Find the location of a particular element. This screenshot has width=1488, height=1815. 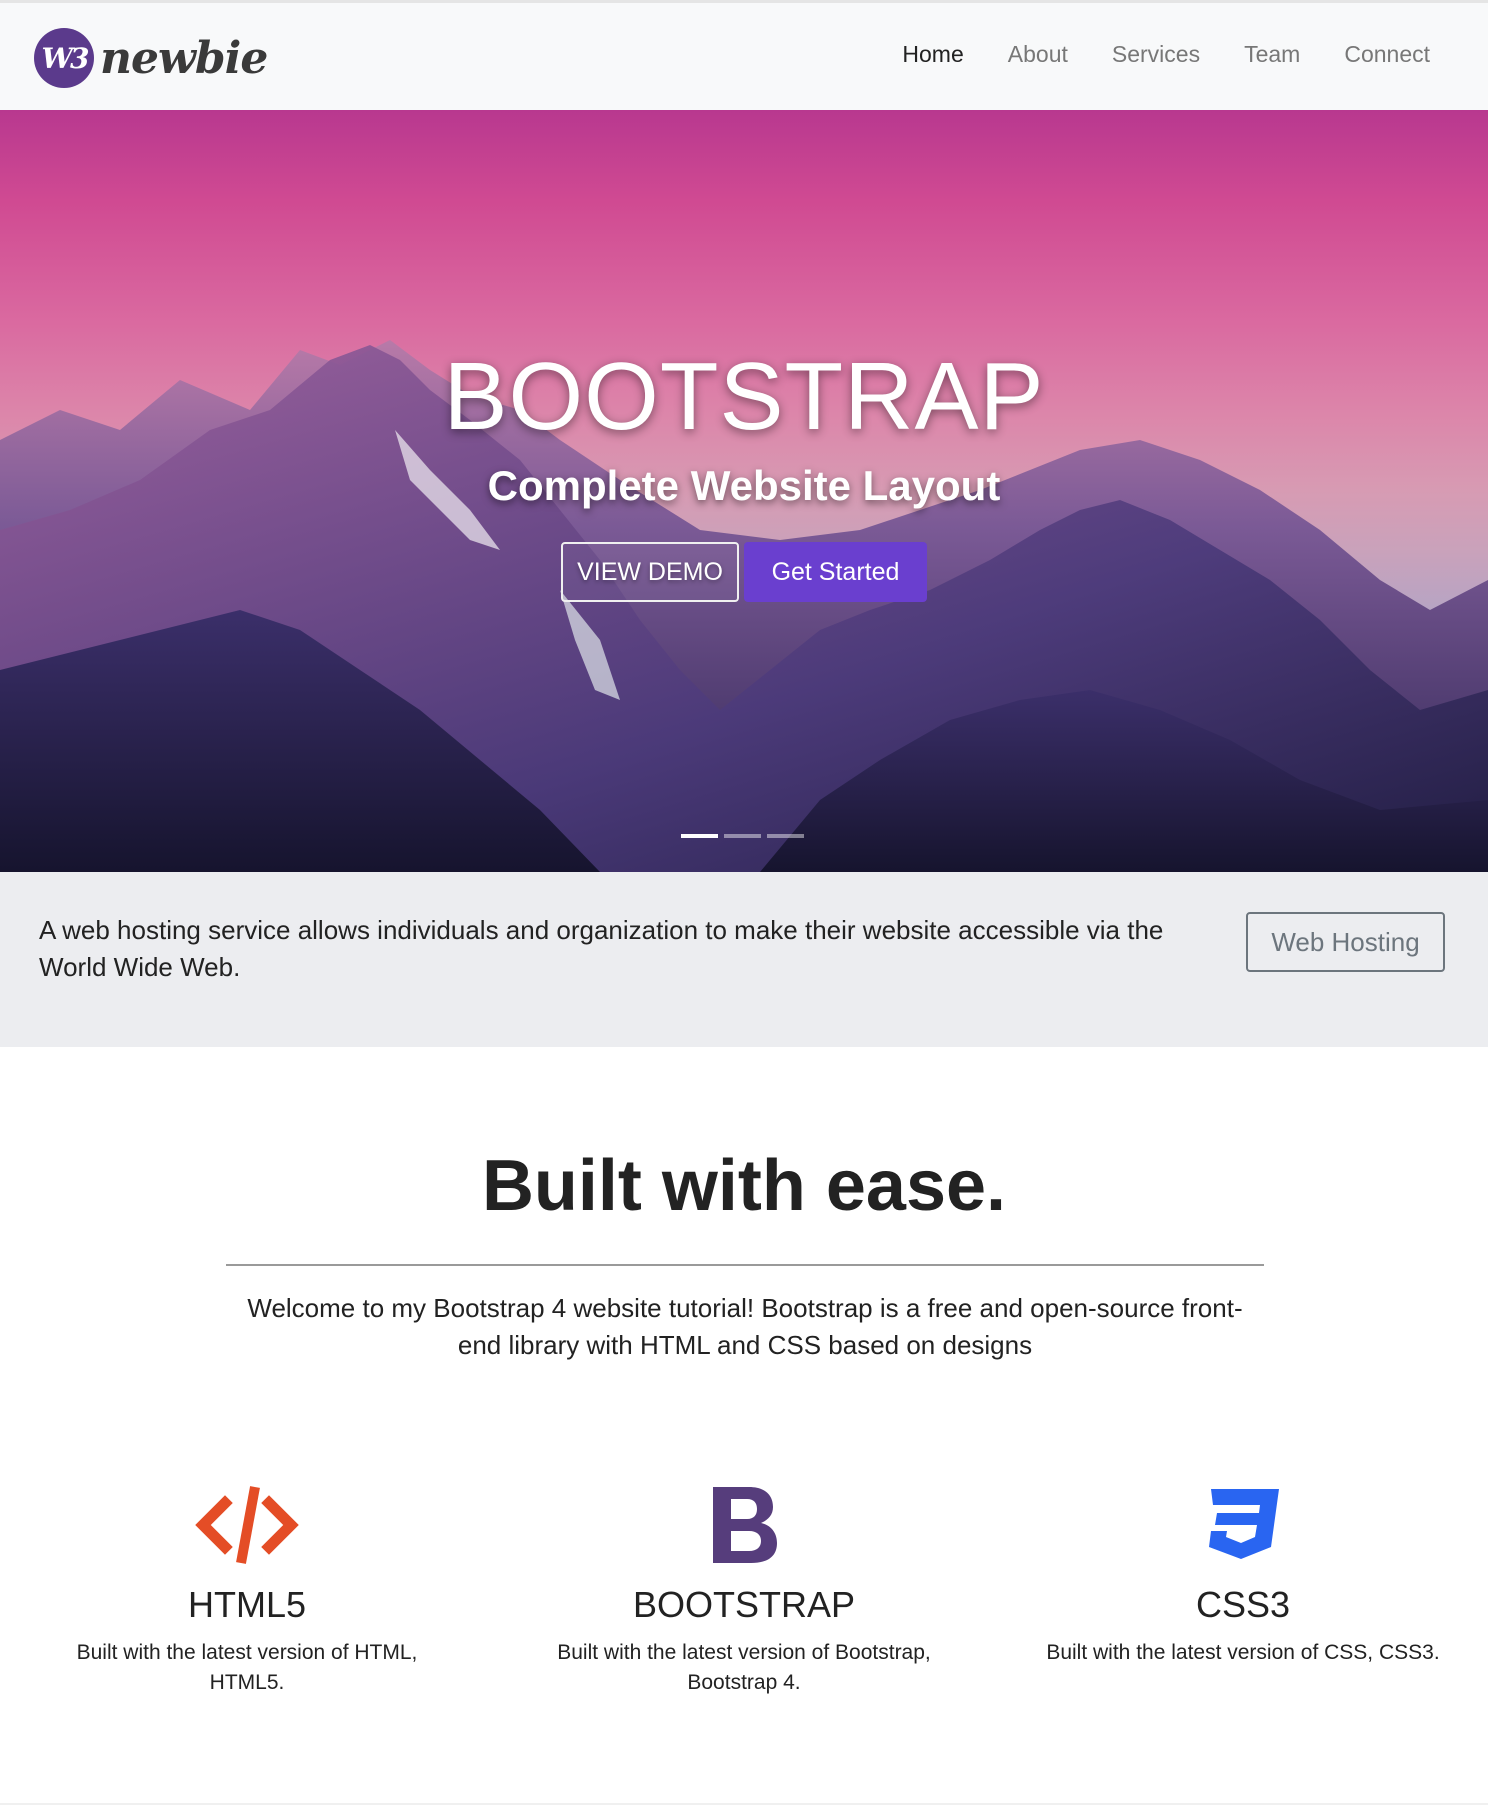

hero-subtitle: Complete Website Layout is located at coordinates (744, 485).